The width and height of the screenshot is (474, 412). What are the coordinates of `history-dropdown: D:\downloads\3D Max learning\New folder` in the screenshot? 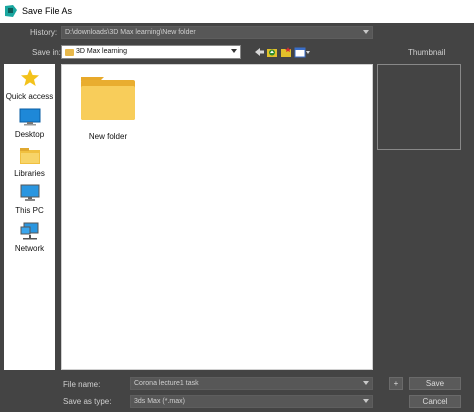 It's located at (217, 32).